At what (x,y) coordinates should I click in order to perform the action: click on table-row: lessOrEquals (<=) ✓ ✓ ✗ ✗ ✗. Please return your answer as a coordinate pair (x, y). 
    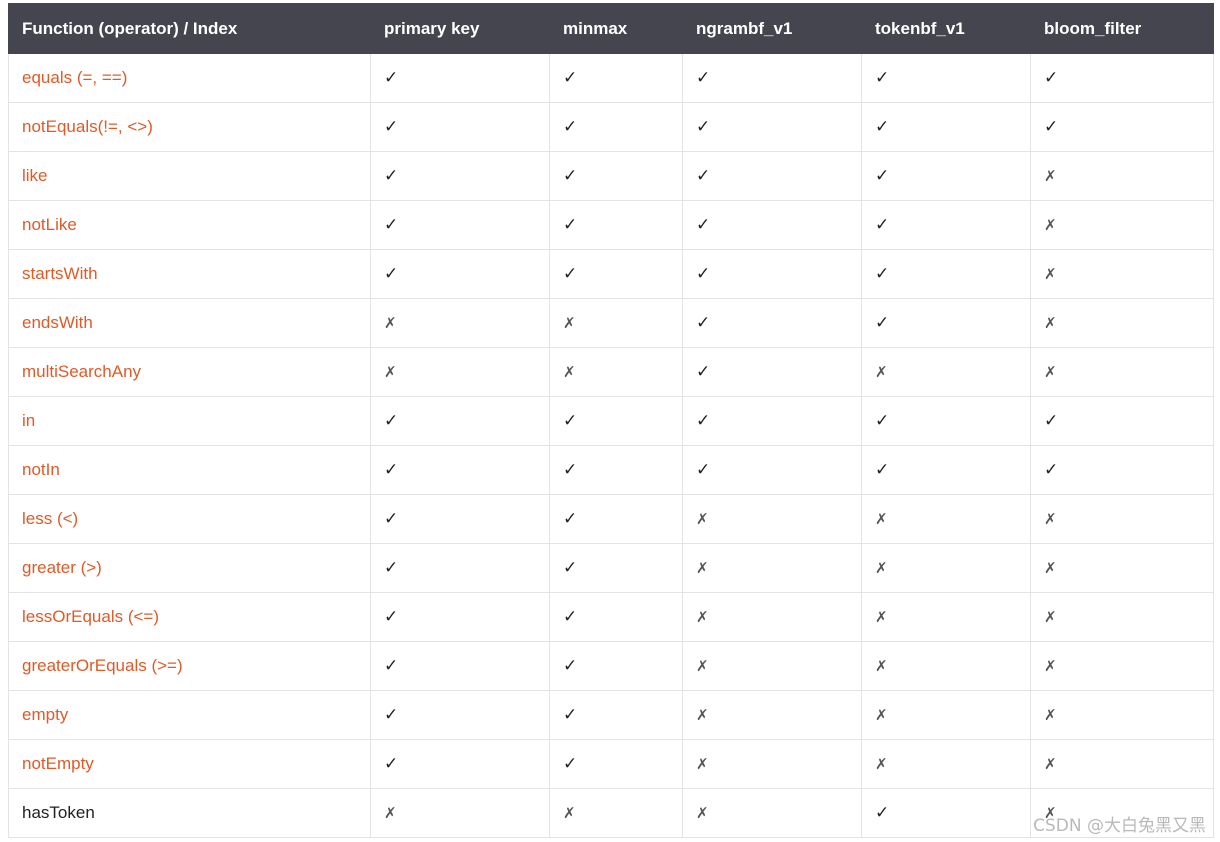
    Looking at the image, I should click on (611, 617).